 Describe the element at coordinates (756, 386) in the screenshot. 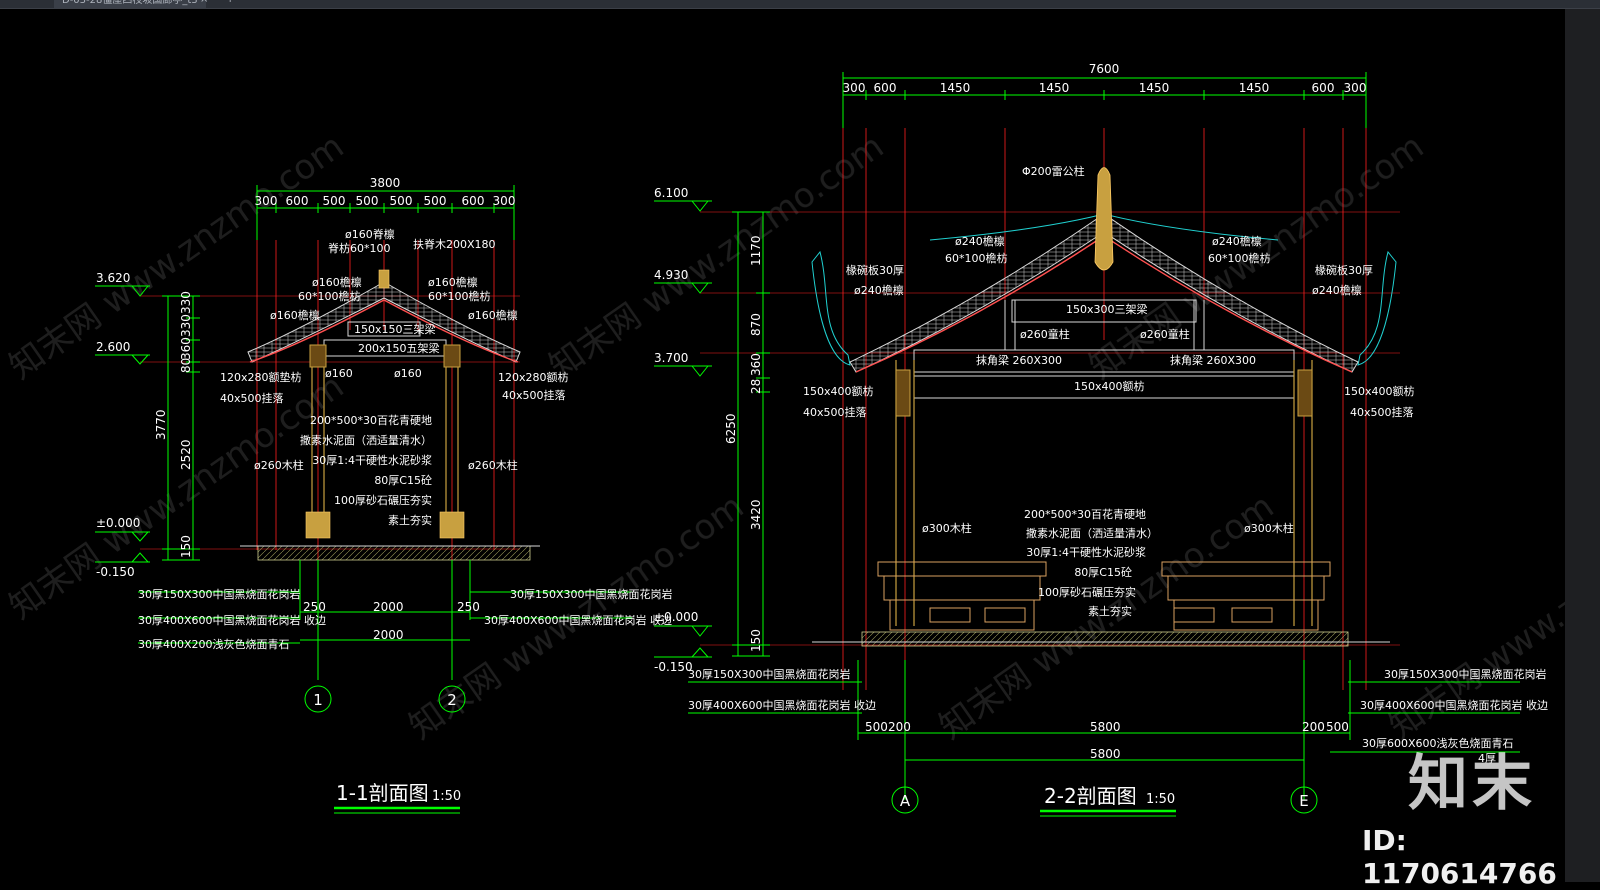

I see `dim-vertical: 28` at that location.